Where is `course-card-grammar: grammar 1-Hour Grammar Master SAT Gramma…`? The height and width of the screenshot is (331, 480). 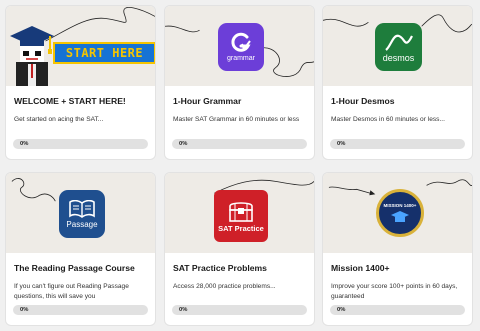
course-card-grammar: grammar 1-Hour Grammar Master SAT Gramma… is located at coordinates (239, 82).